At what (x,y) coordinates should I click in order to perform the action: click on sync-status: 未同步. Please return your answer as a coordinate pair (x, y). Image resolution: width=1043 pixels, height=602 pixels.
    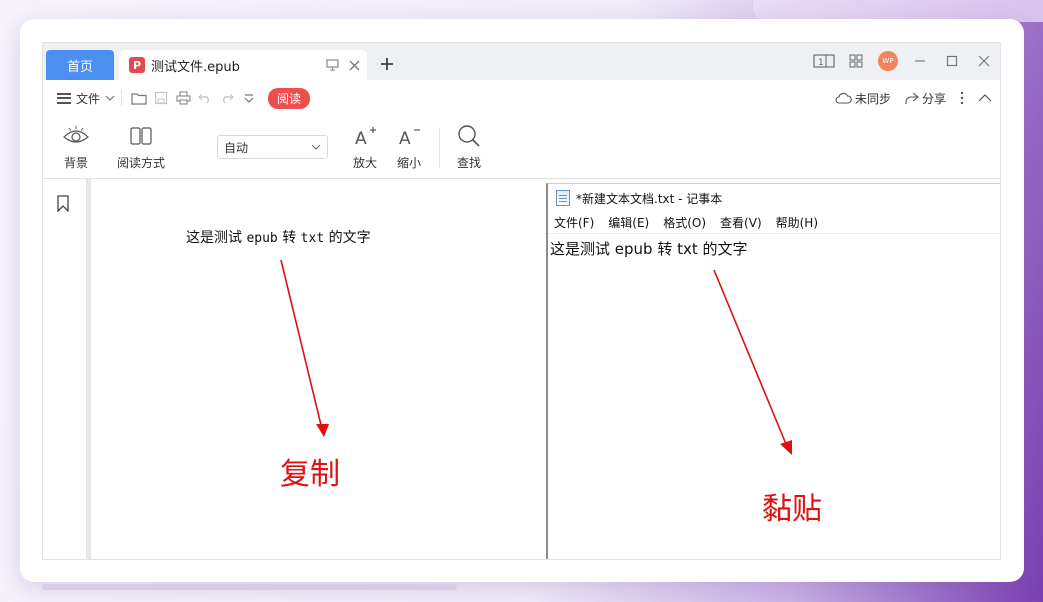
    Looking at the image, I should click on (863, 98).